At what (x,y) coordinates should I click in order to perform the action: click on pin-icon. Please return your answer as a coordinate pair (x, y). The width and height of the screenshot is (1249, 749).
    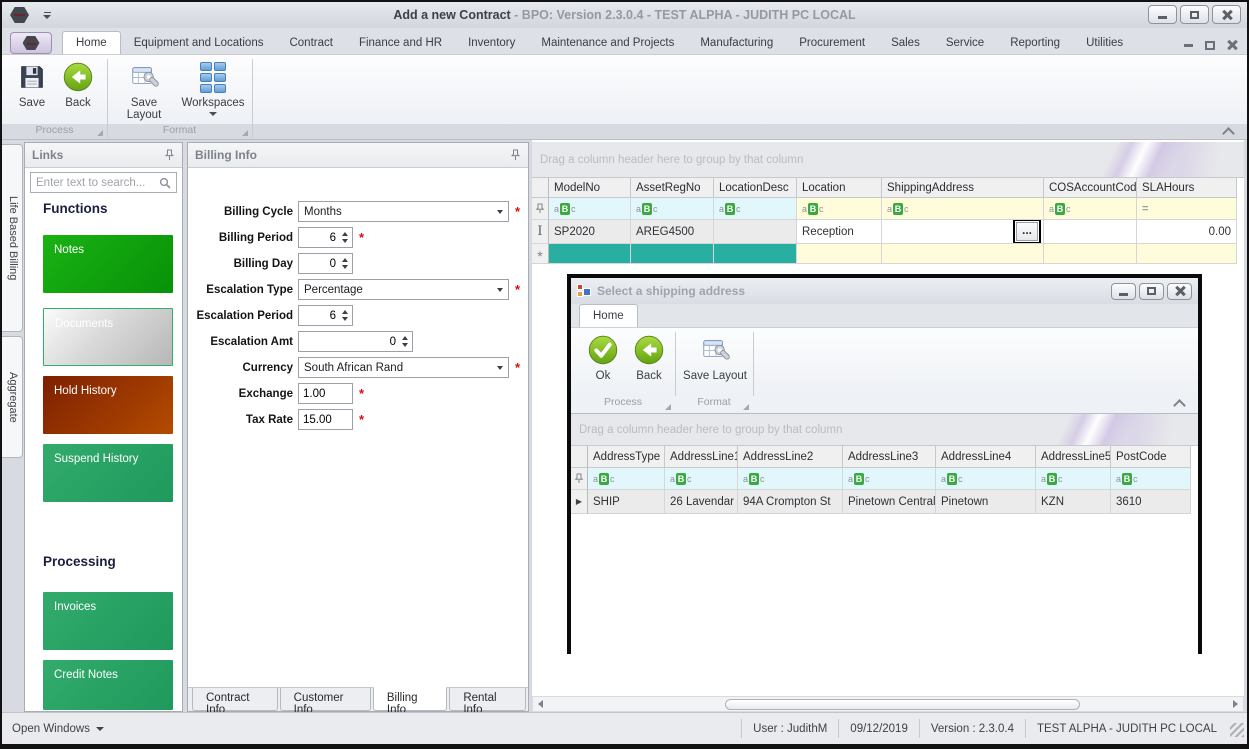
    Looking at the image, I should click on (515, 155).